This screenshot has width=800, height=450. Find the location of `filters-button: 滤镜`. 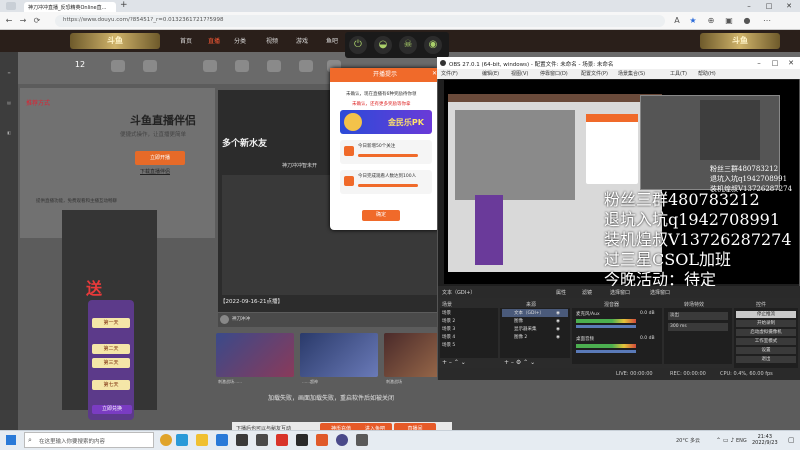

filters-button: 滤镜 is located at coordinates (587, 292).